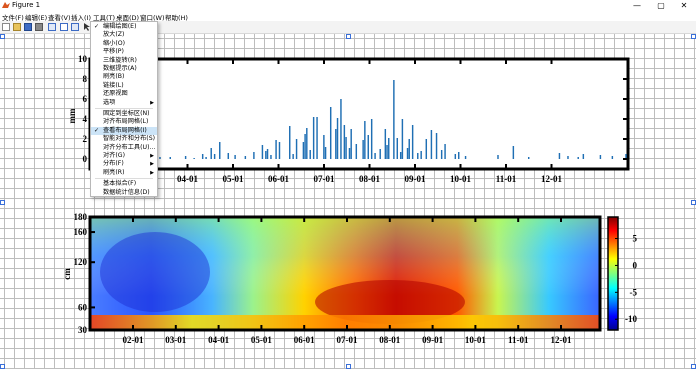 Image resolution: width=696 pixels, height=369 pixels. Describe the element at coordinates (120, 60) in the screenshot. I see `context-menu-item-label: 三维旋转(R)` at that location.